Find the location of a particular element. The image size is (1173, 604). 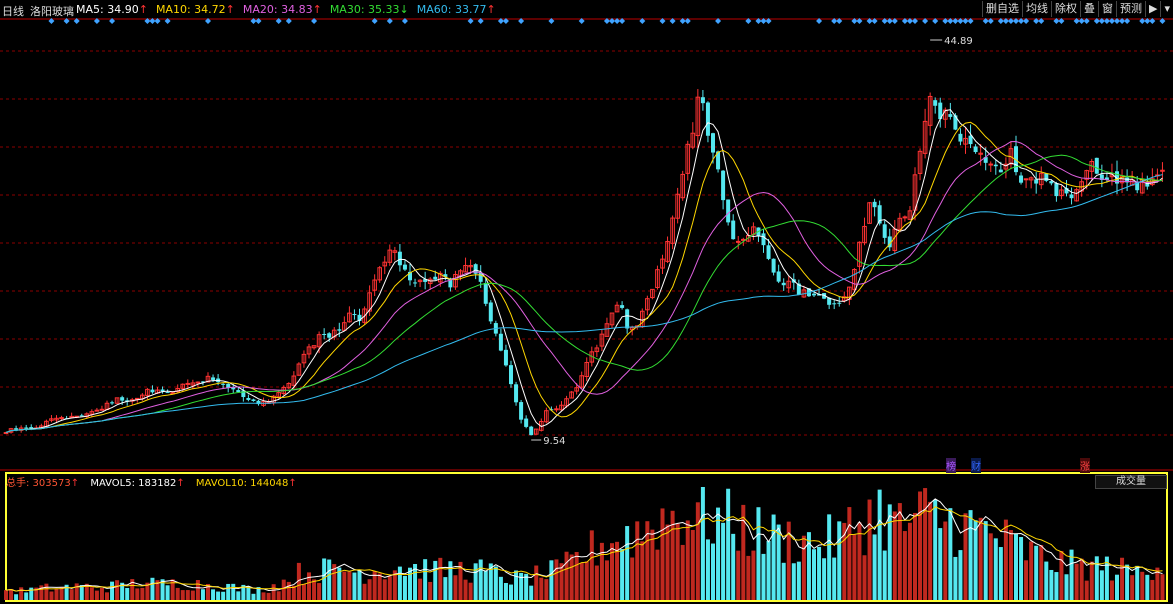

low-annotation-label: 9.54 is located at coordinates (554, 441).